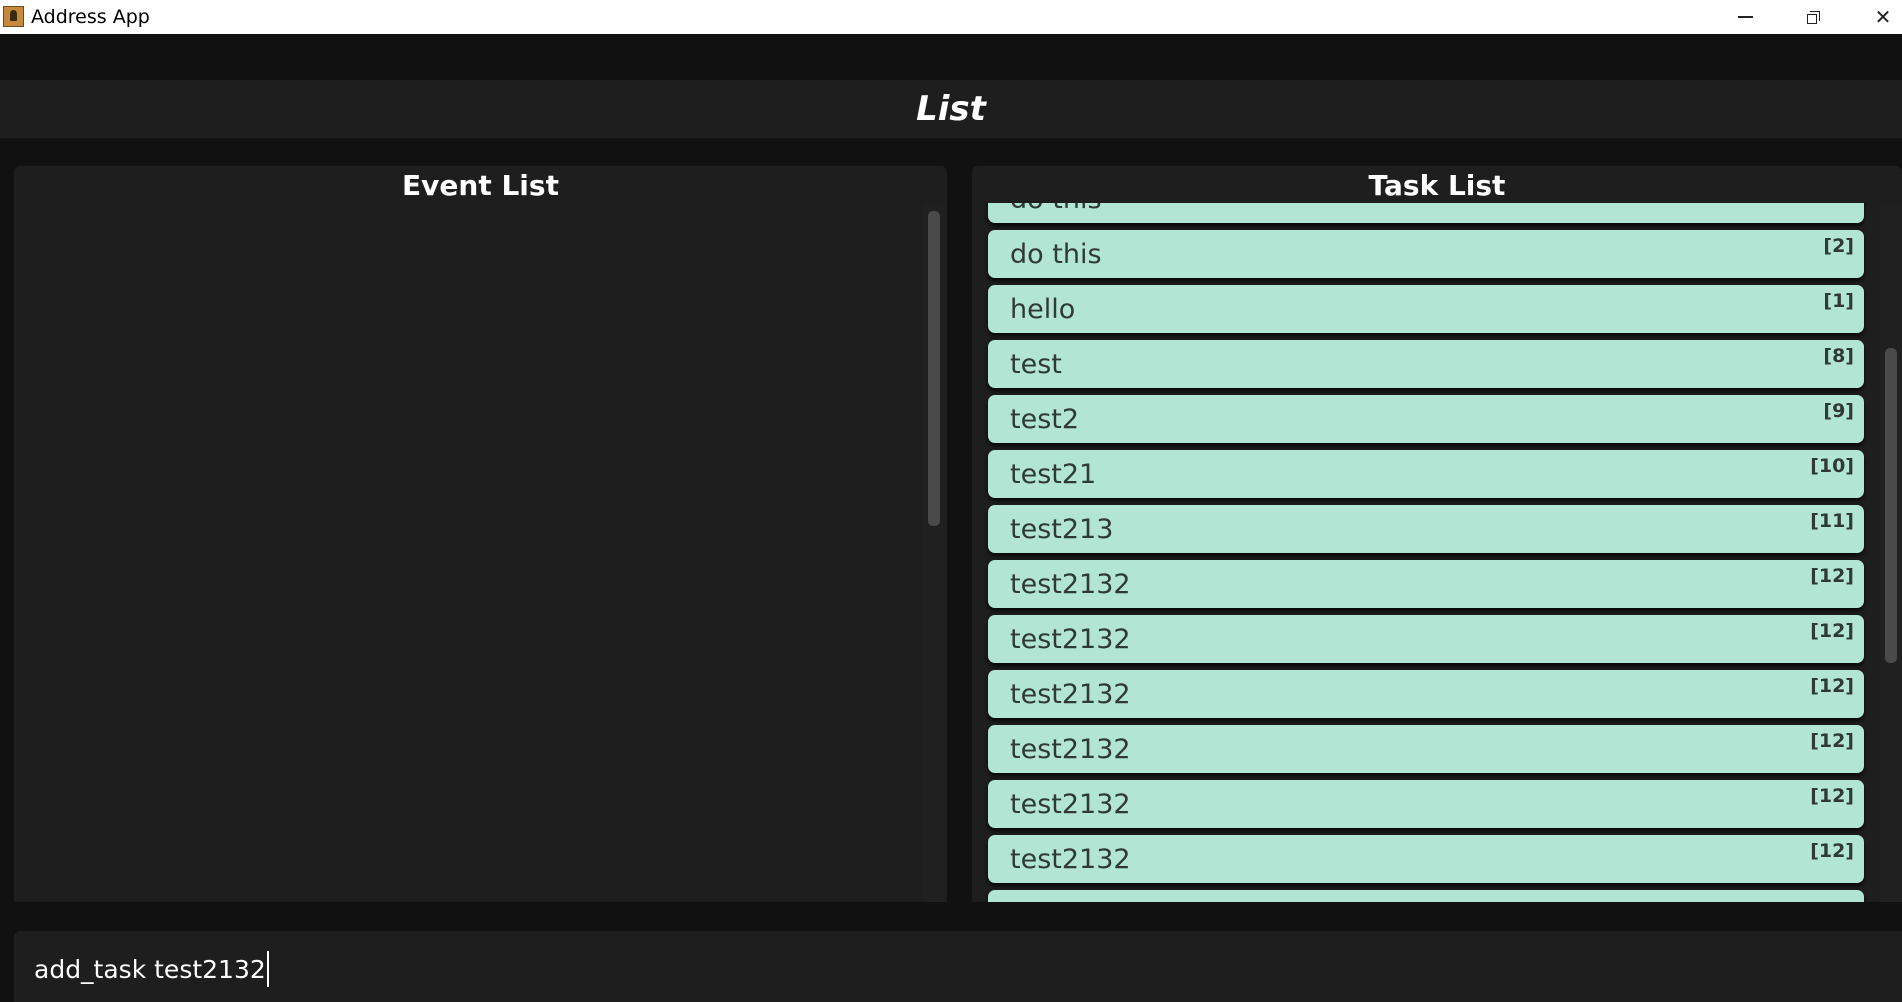 The height and width of the screenshot is (1002, 1902). What do you see at coordinates (1838, 301) in the screenshot?
I see `task-id: [1]` at bounding box center [1838, 301].